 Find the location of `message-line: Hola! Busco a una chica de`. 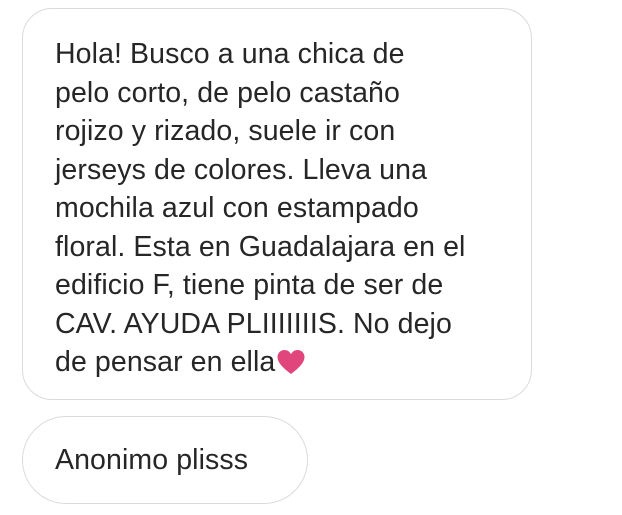

message-line: Hola! Busco a una chica de is located at coordinates (230, 54).